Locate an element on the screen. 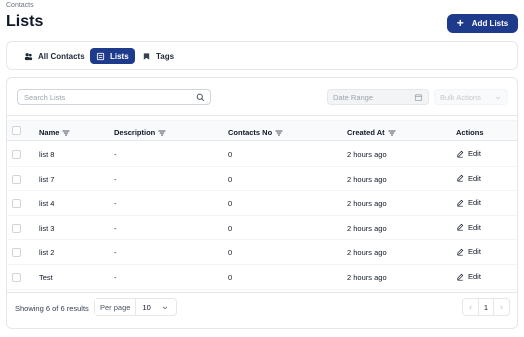 This screenshot has height=337, width=524. cell-name: list 7 is located at coordinates (47, 179).